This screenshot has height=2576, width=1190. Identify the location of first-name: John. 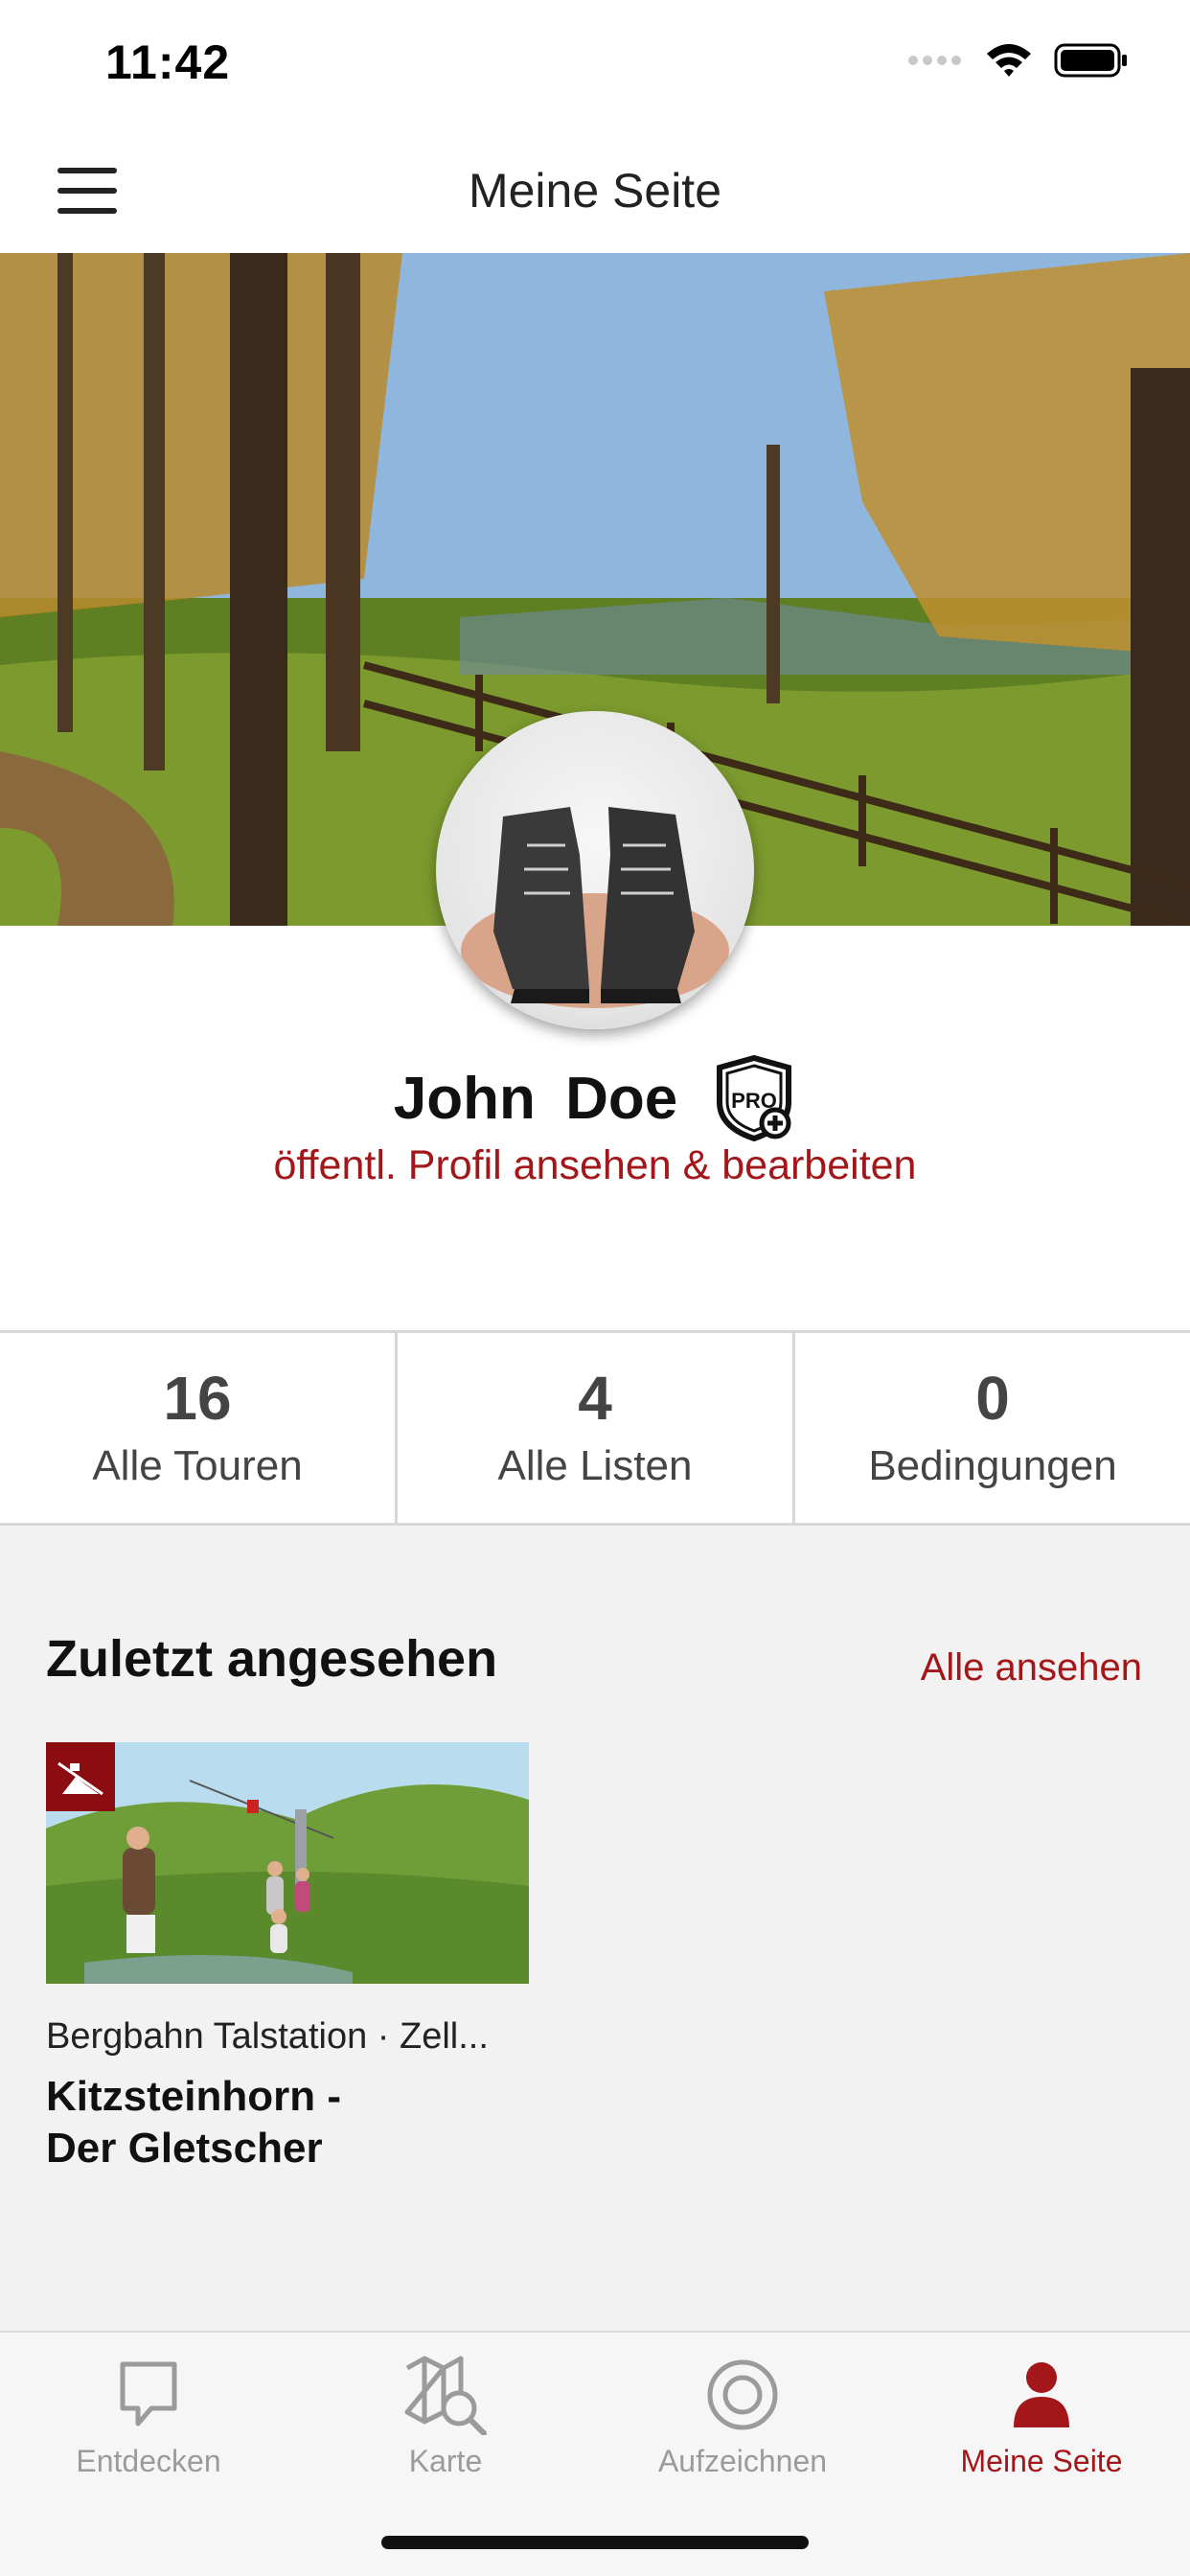
(465, 1098).